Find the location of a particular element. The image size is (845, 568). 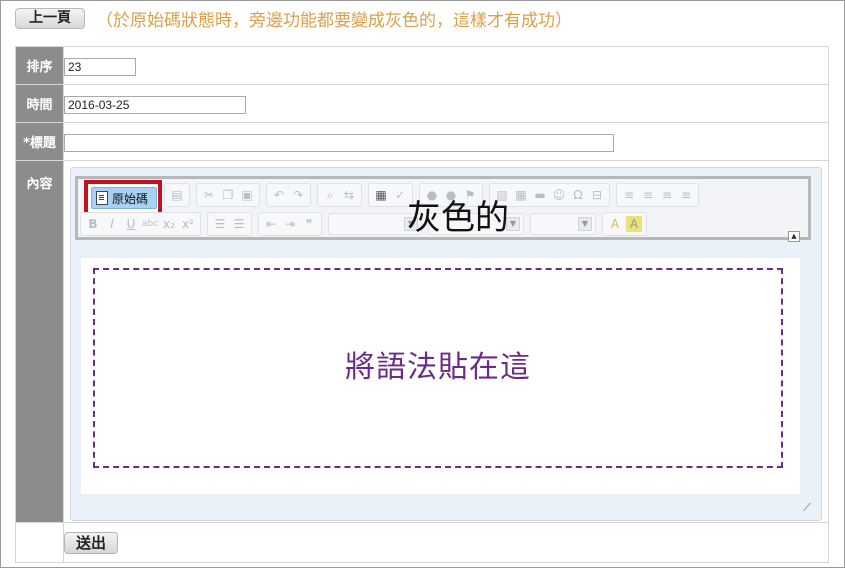

bulleted-list-icon: ☰ is located at coordinates (239, 224).